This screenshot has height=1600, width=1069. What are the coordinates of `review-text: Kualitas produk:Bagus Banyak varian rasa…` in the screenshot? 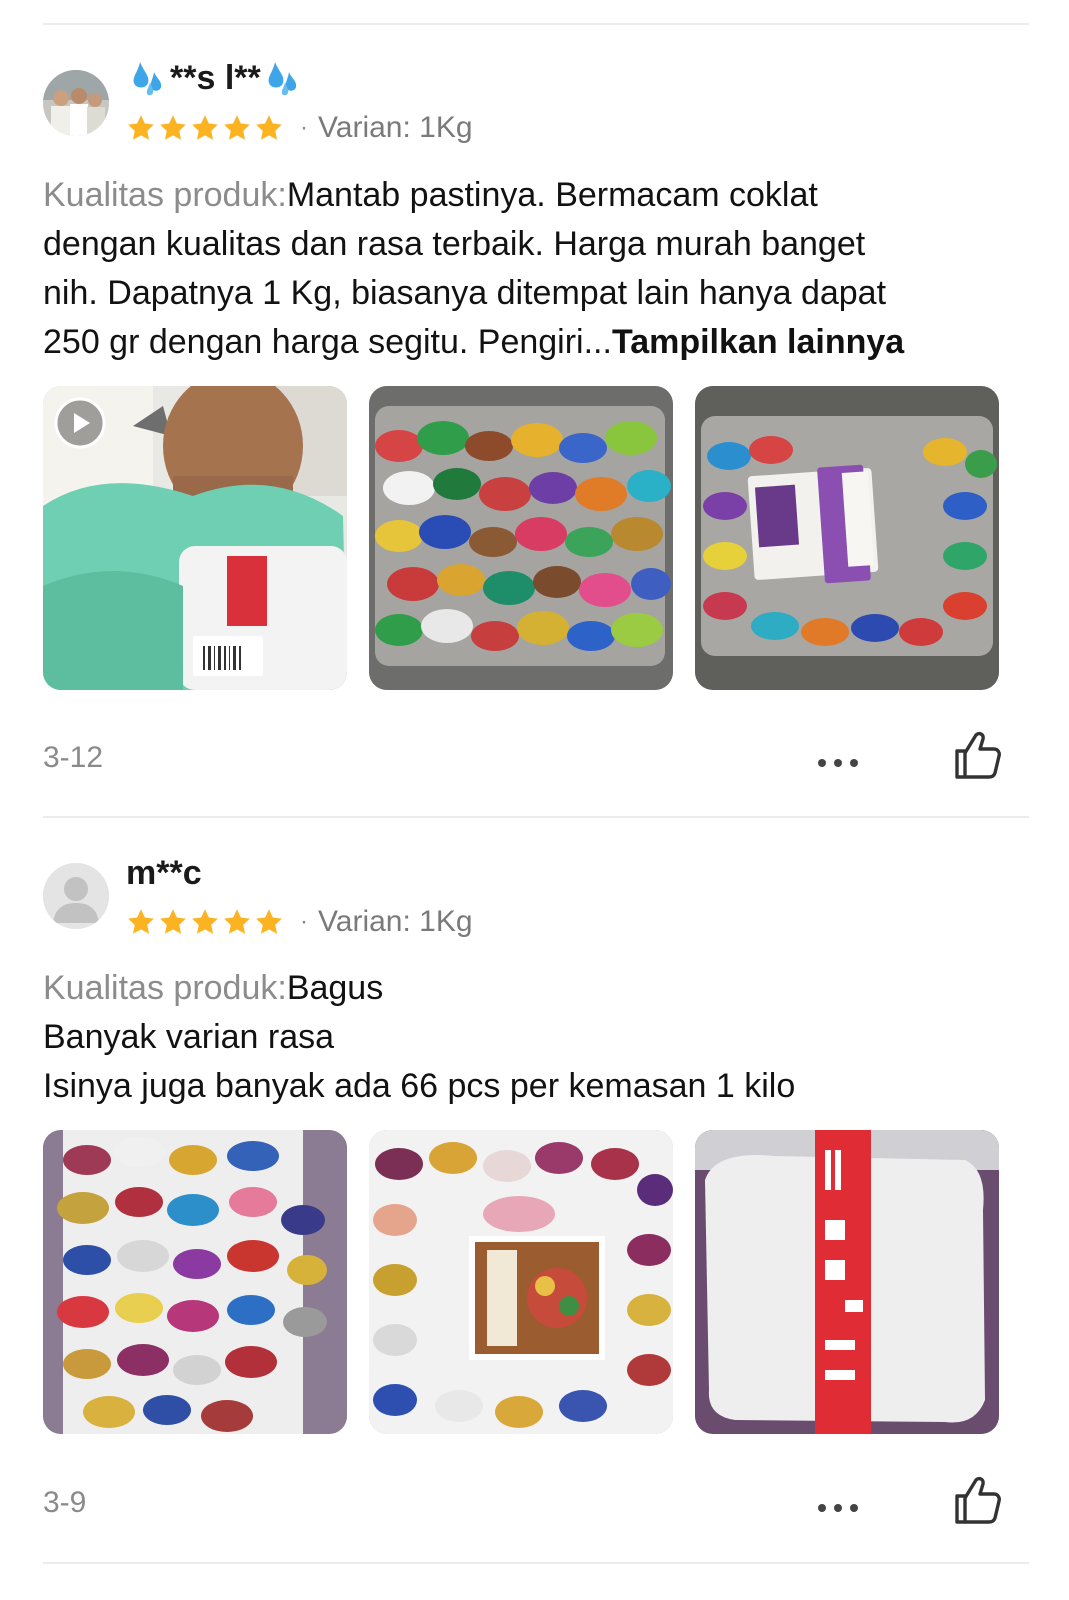 It's located at (538, 1037).